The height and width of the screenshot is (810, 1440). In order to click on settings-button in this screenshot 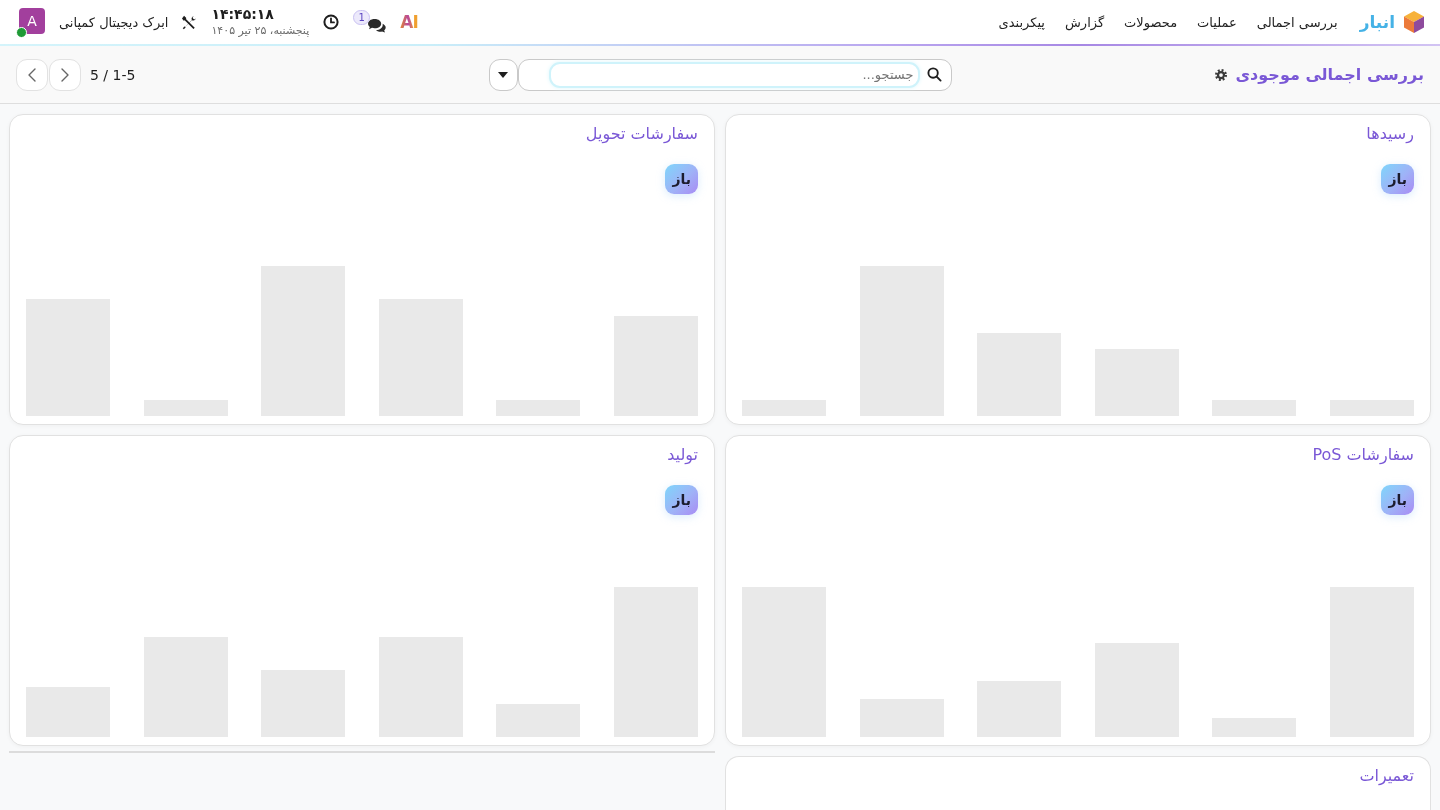, I will do `click(1221, 74)`.